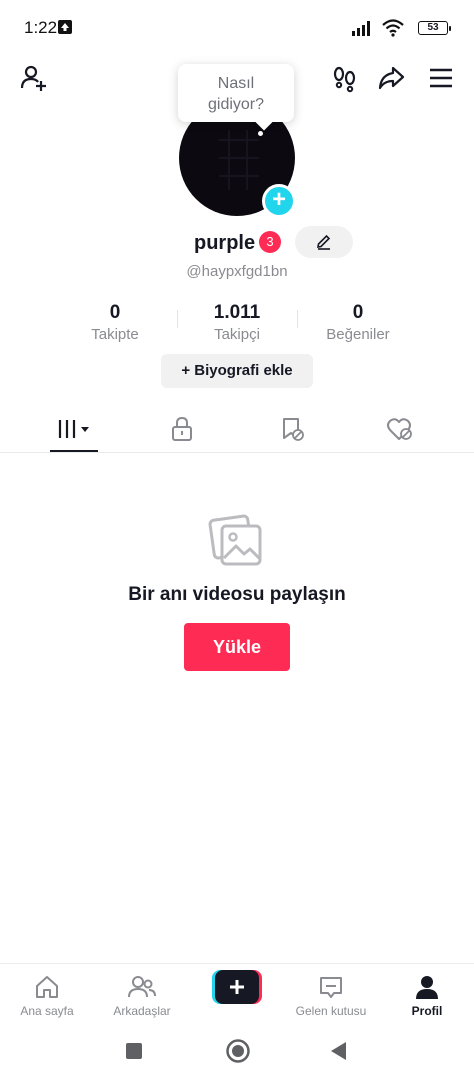 This screenshot has height=1080, width=474. What do you see at coordinates (142, 987) in the screenshot?
I see `friends-icon` at bounding box center [142, 987].